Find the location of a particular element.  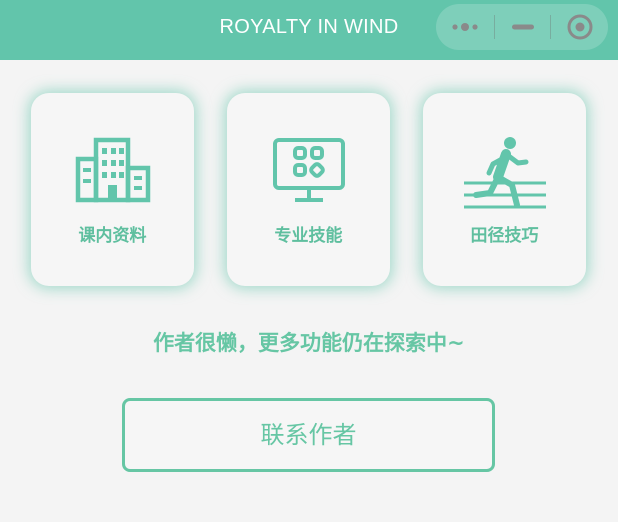

contact-author-button: 联系作者 is located at coordinates (308, 435).